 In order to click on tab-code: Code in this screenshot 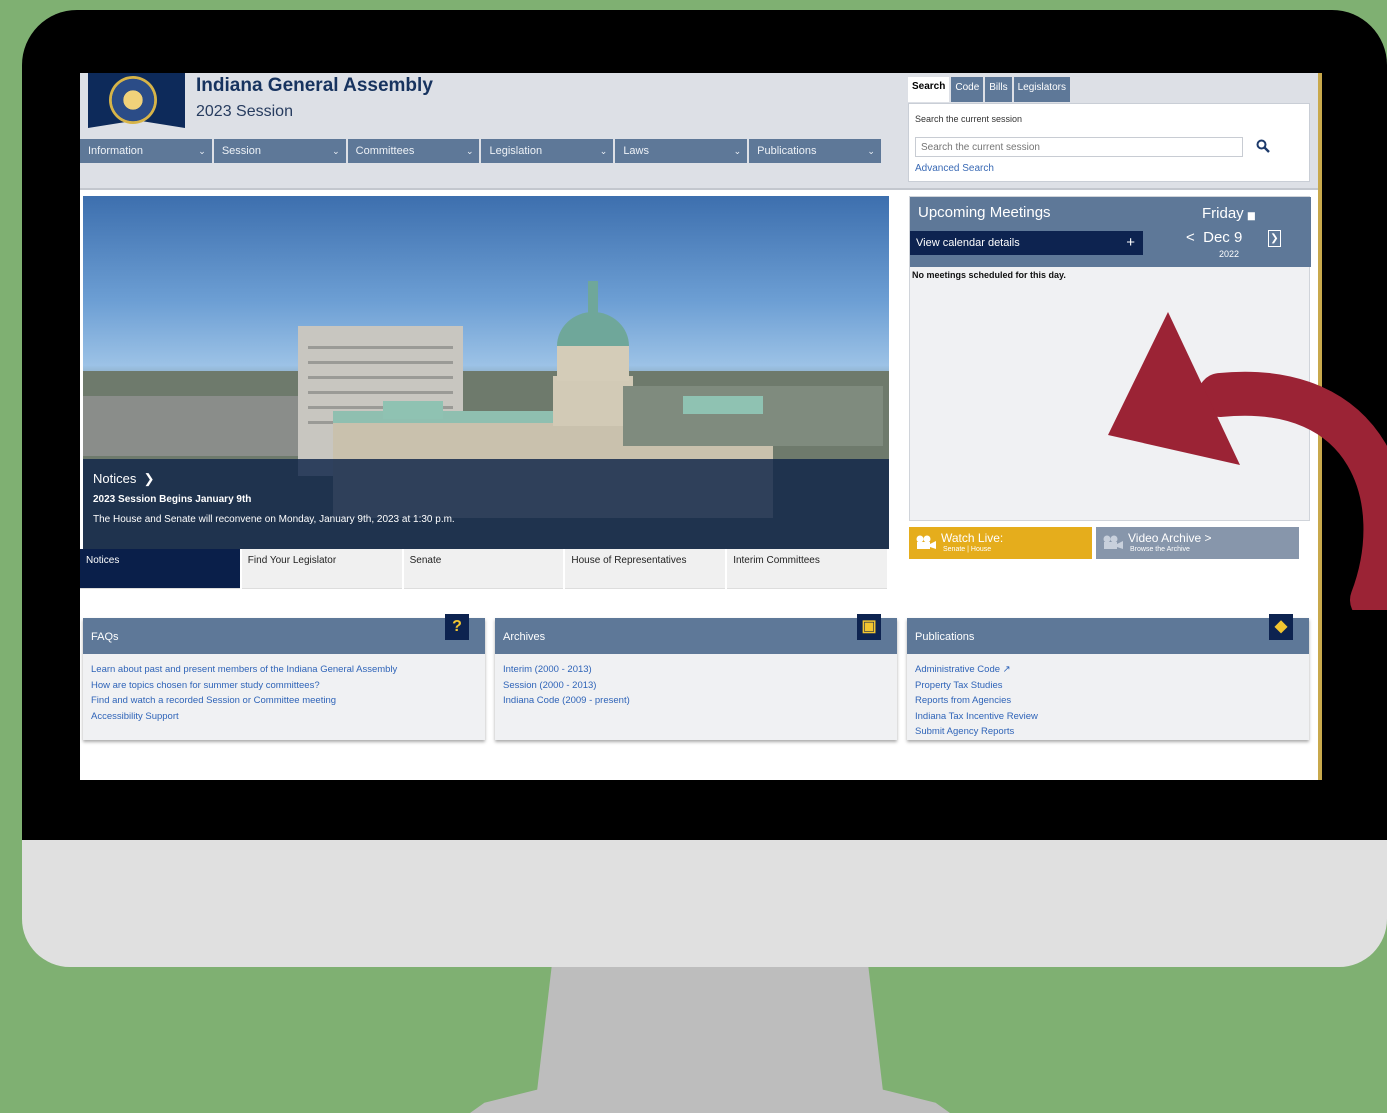, I will do `click(967, 89)`.